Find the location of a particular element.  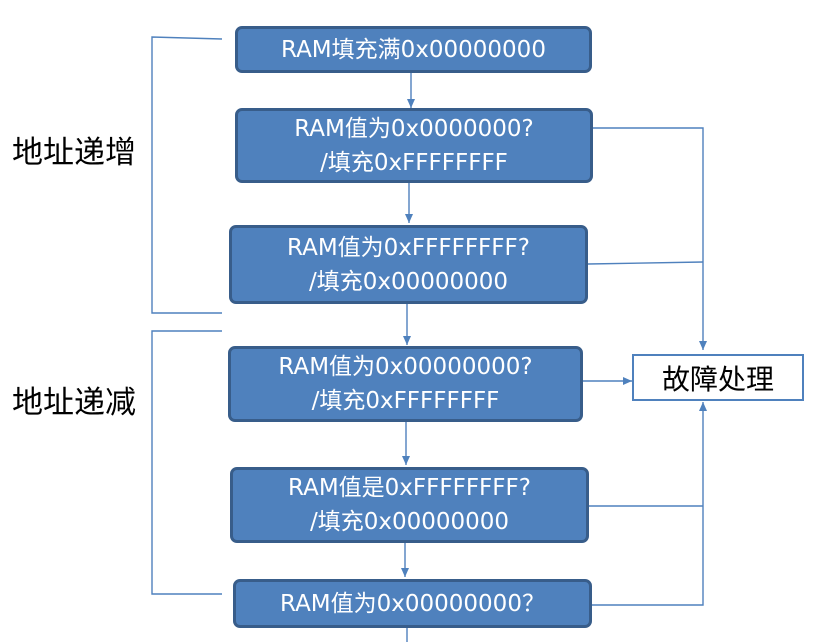

step-dec-check-ones-fill-zero: RAM值是0xFFFFFFFF? /填充0x00000000 is located at coordinates (409, 505).